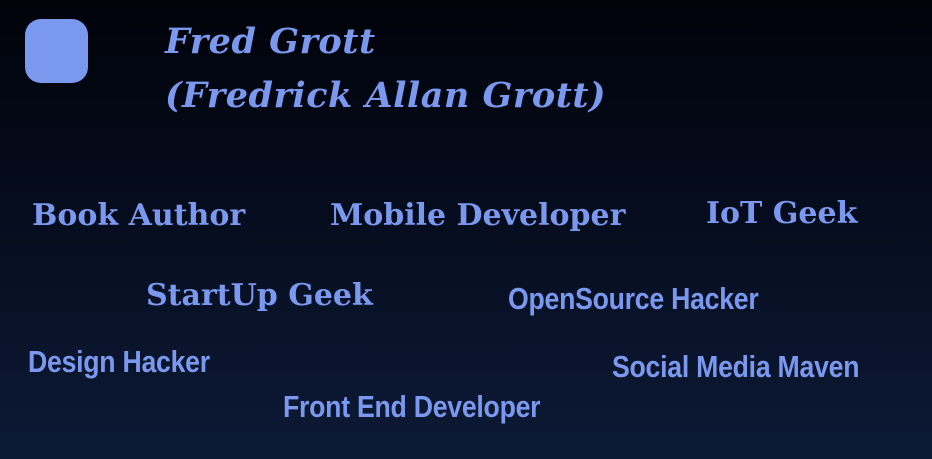 This screenshot has width=932, height=459. What do you see at coordinates (386, 95) in the screenshot?
I see `profile-full-name: (Fredrick Allan Grott)` at bounding box center [386, 95].